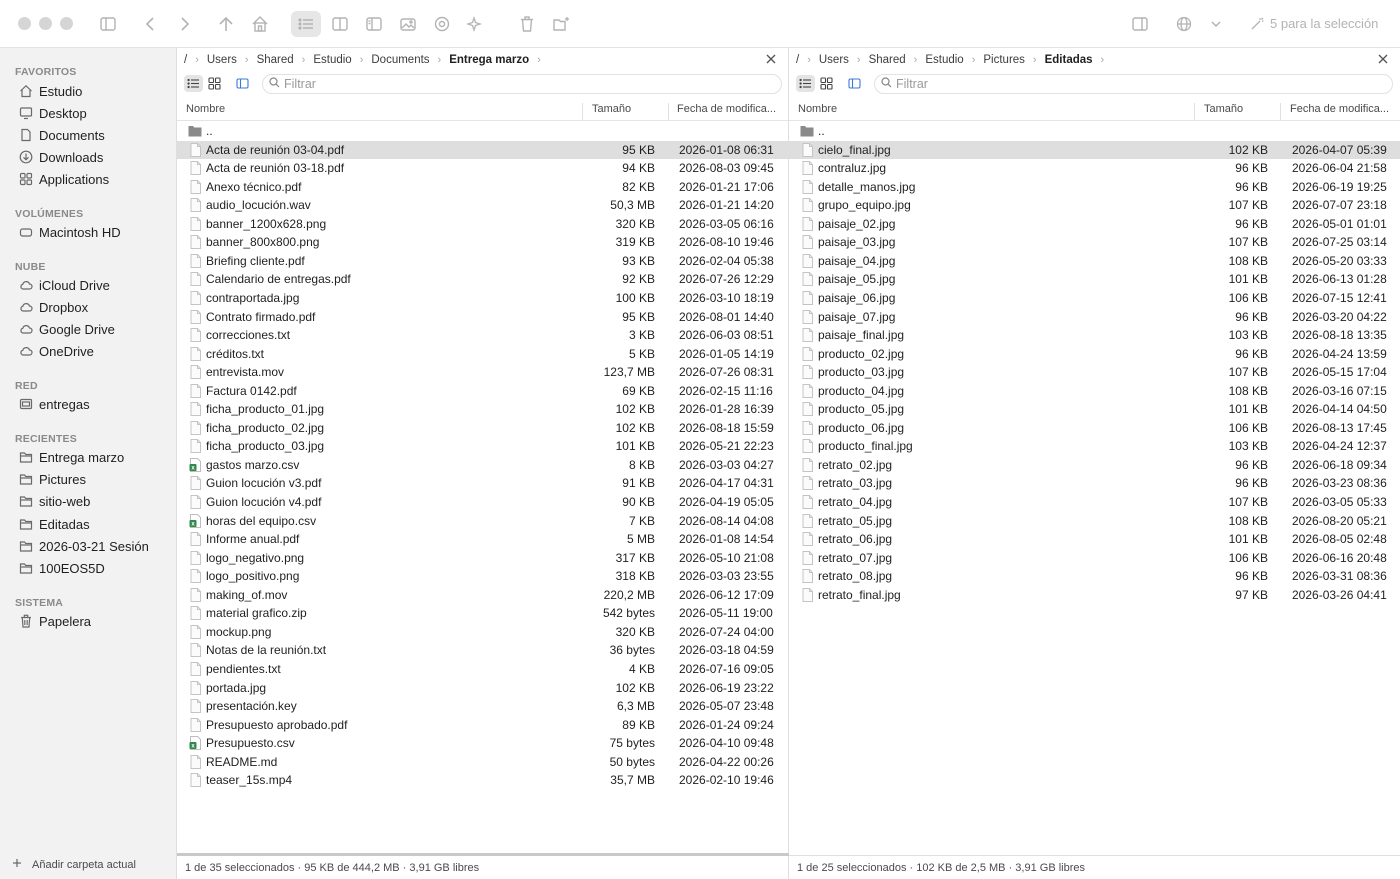 This screenshot has height=879, width=1400. What do you see at coordinates (1094, 168) in the screenshot?
I see `file-row: contraluz.jpg 96 KB 2026-06-04 21:58` at bounding box center [1094, 168].